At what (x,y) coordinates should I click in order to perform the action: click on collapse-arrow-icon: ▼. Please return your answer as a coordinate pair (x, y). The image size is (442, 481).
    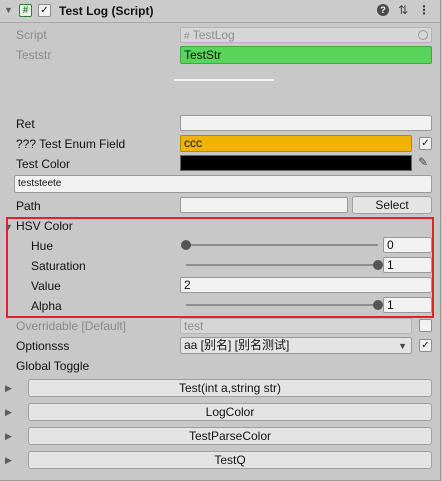
    Looking at the image, I should click on (8, 10).